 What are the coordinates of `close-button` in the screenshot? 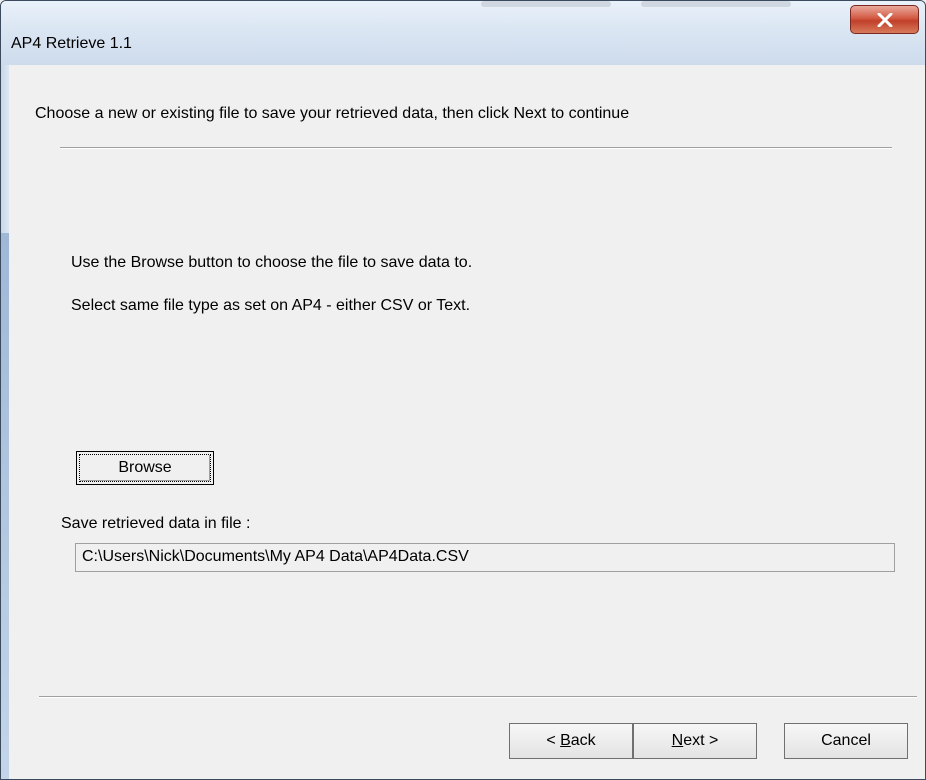 It's located at (884, 19).